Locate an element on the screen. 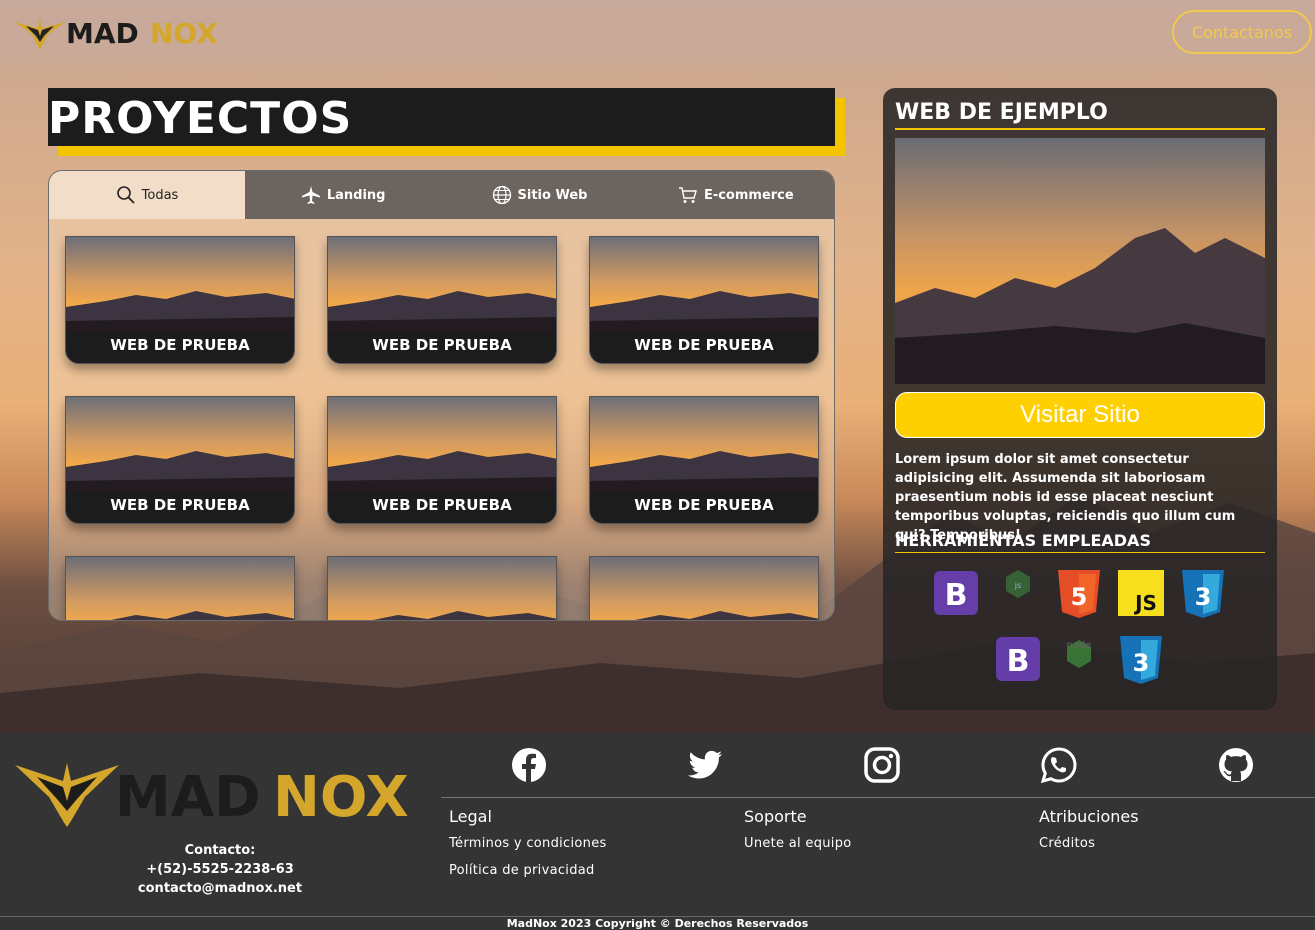 Image resolution: width=1315 pixels, height=930 pixels. filter-tabs: Todas Landing Sitio Web E-commerce is located at coordinates (441, 195).